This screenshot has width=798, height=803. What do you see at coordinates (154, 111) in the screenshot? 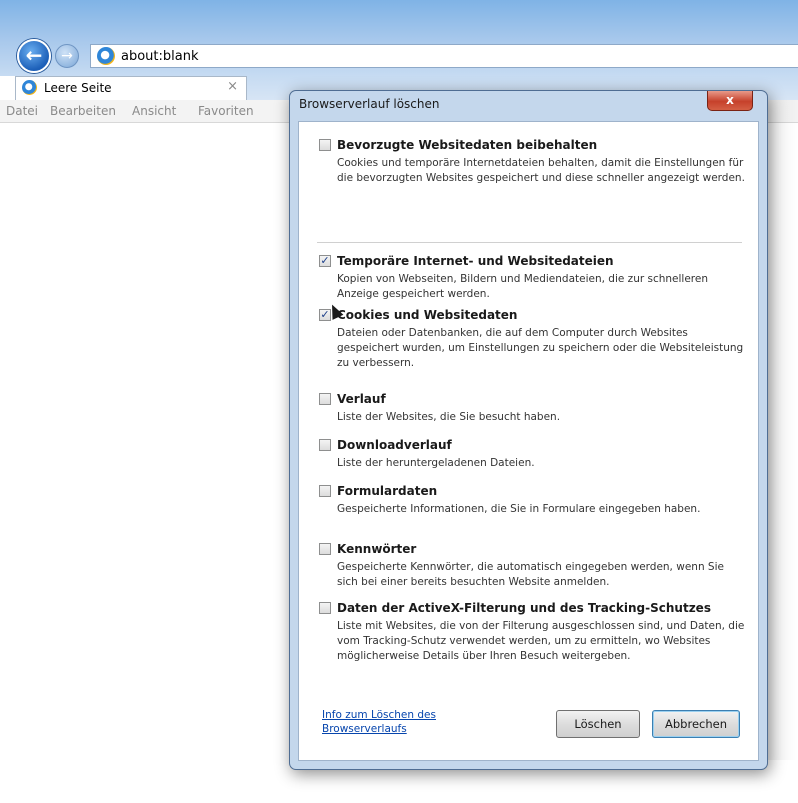
I see `menu-ansicht: Ansicht` at bounding box center [154, 111].